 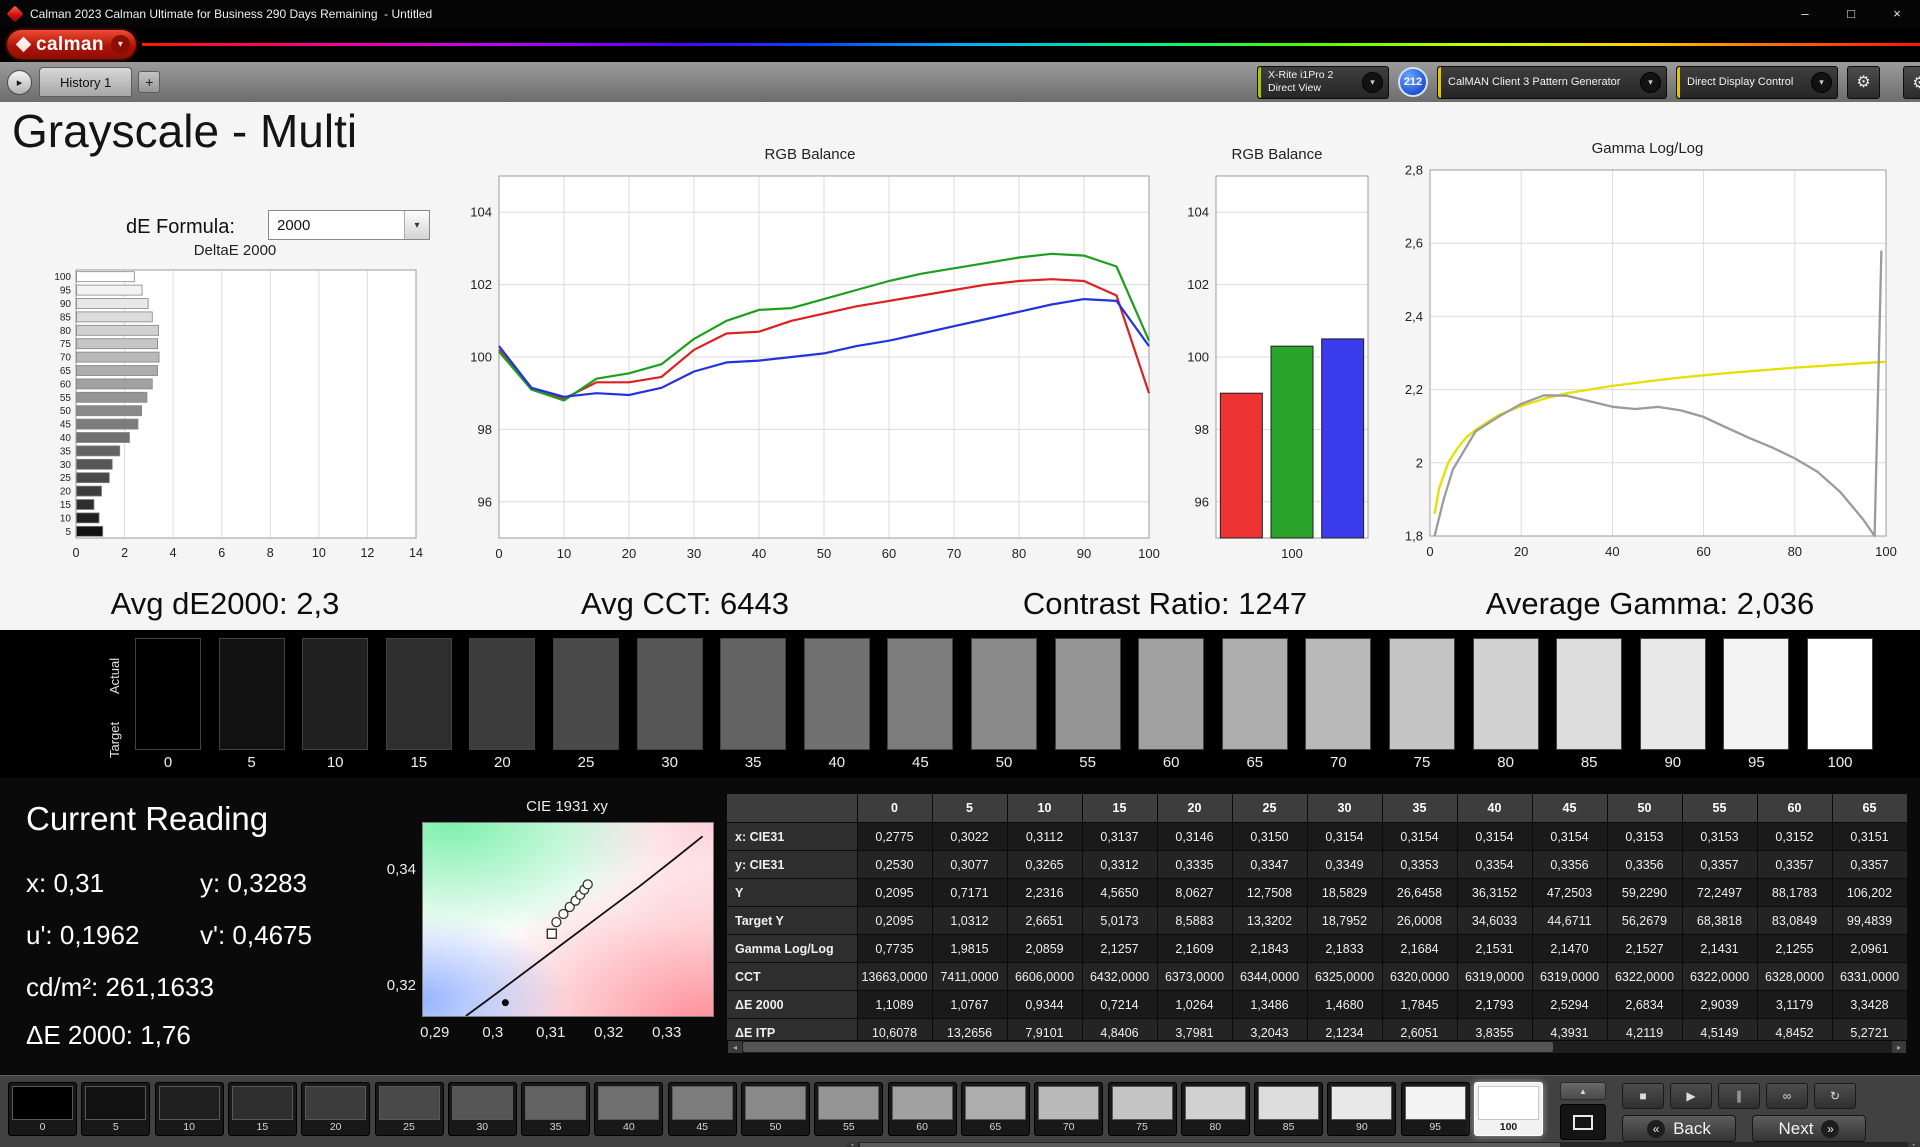 What do you see at coordinates (173, 553) in the screenshot?
I see `svg-text: 4` at bounding box center [173, 553].